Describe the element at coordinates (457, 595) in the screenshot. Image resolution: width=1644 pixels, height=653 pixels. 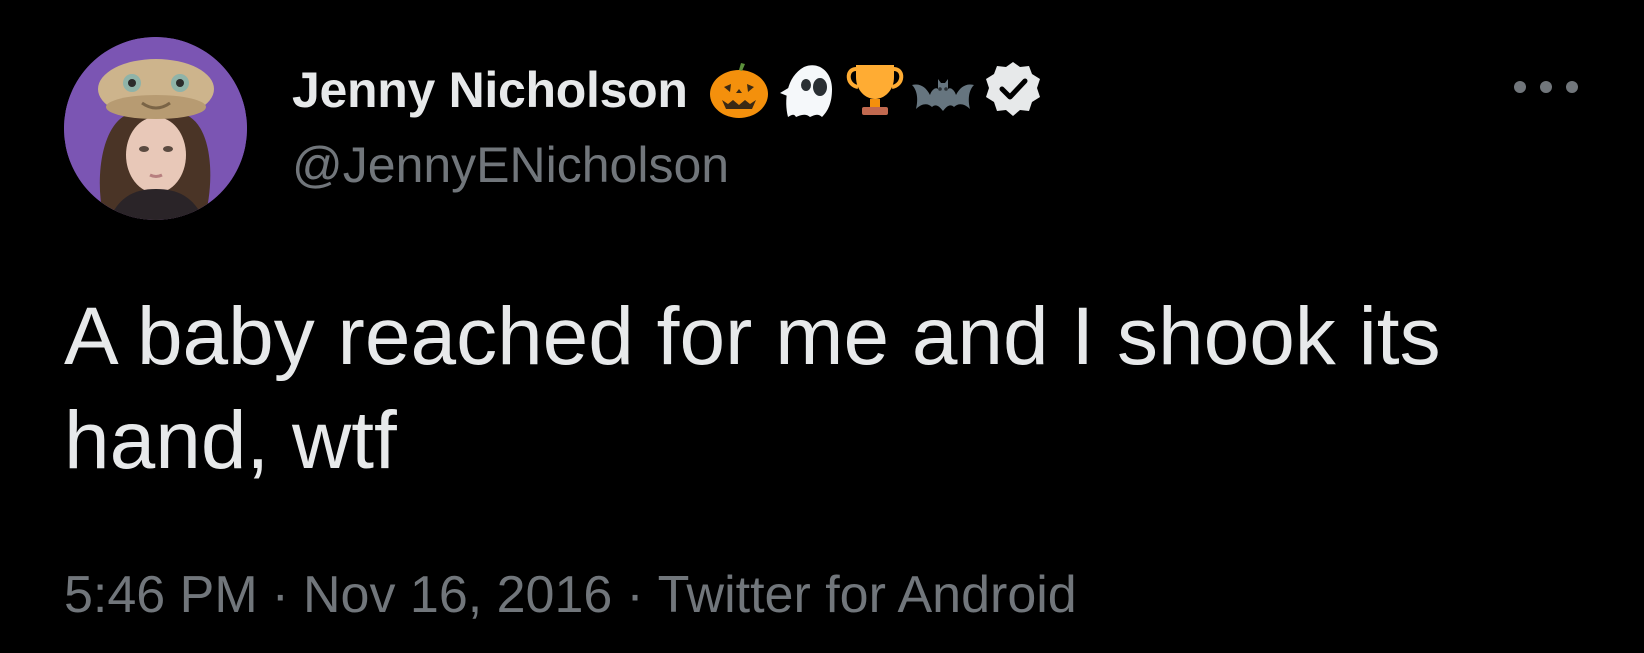
I see `tweet-date: Nov 16, 2016` at that location.